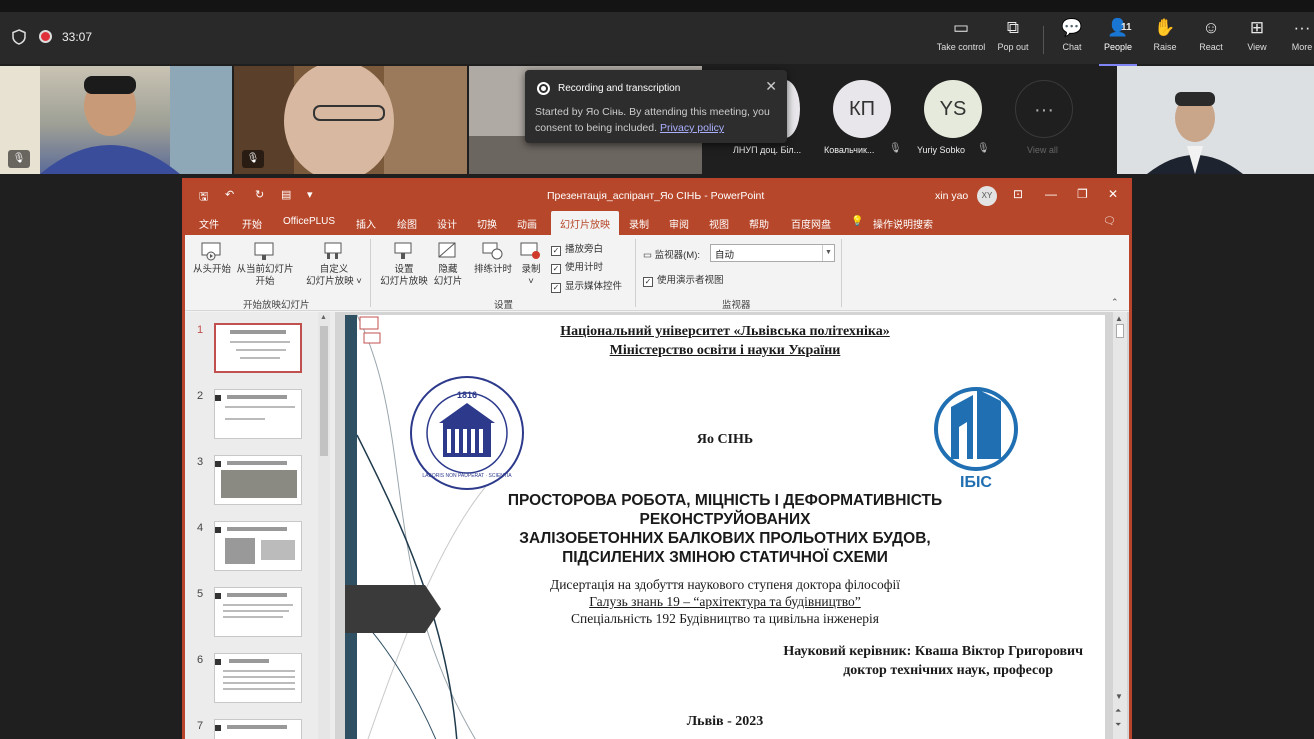  What do you see at coordinates (759, 223) in the screenshot?
I see `tab-help: 帮助` at bounding box center [759, 223].